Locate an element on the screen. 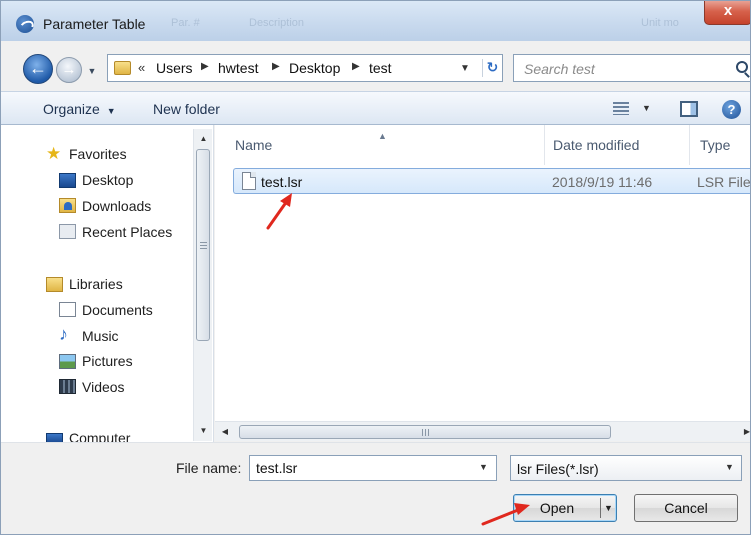 This screenshot has height=535, width=751. open-button: Open ▼ is located at coordinates (565, 508).